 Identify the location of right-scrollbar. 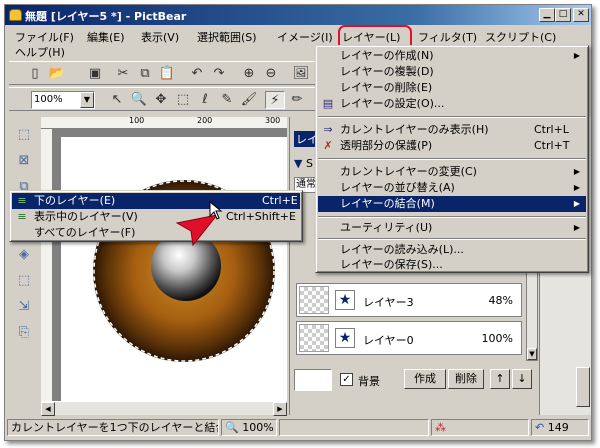
(583, 387).